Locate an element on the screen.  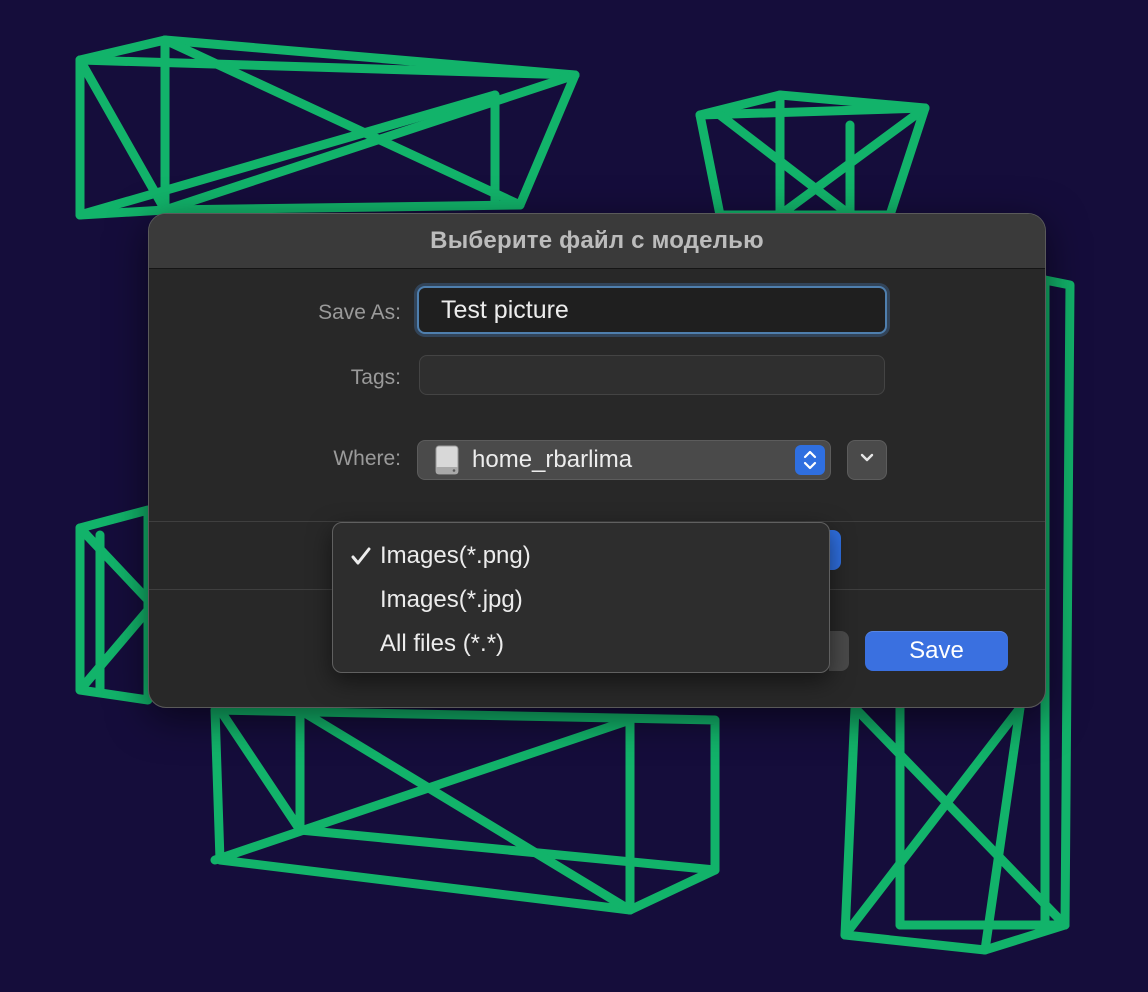
tags-label: Tags: is located at coordinates (375, 377).